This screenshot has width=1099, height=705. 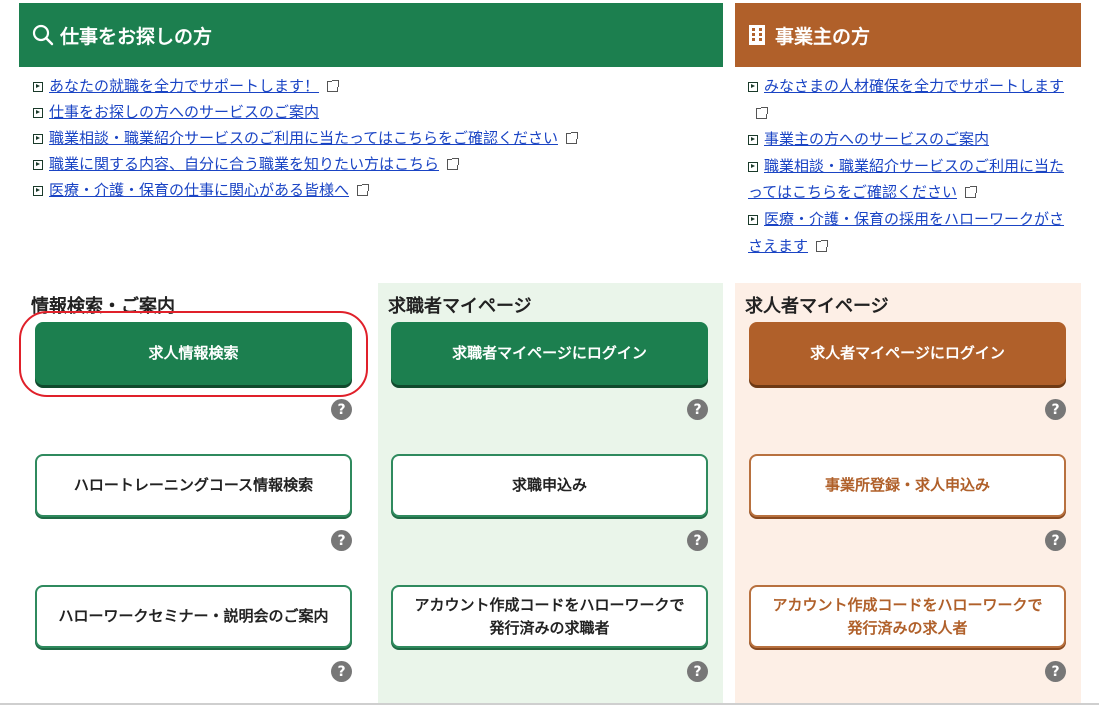 I want to click on employer-mypage-login-button: 求人者マイページにログイン, so click(x=907, y=353).